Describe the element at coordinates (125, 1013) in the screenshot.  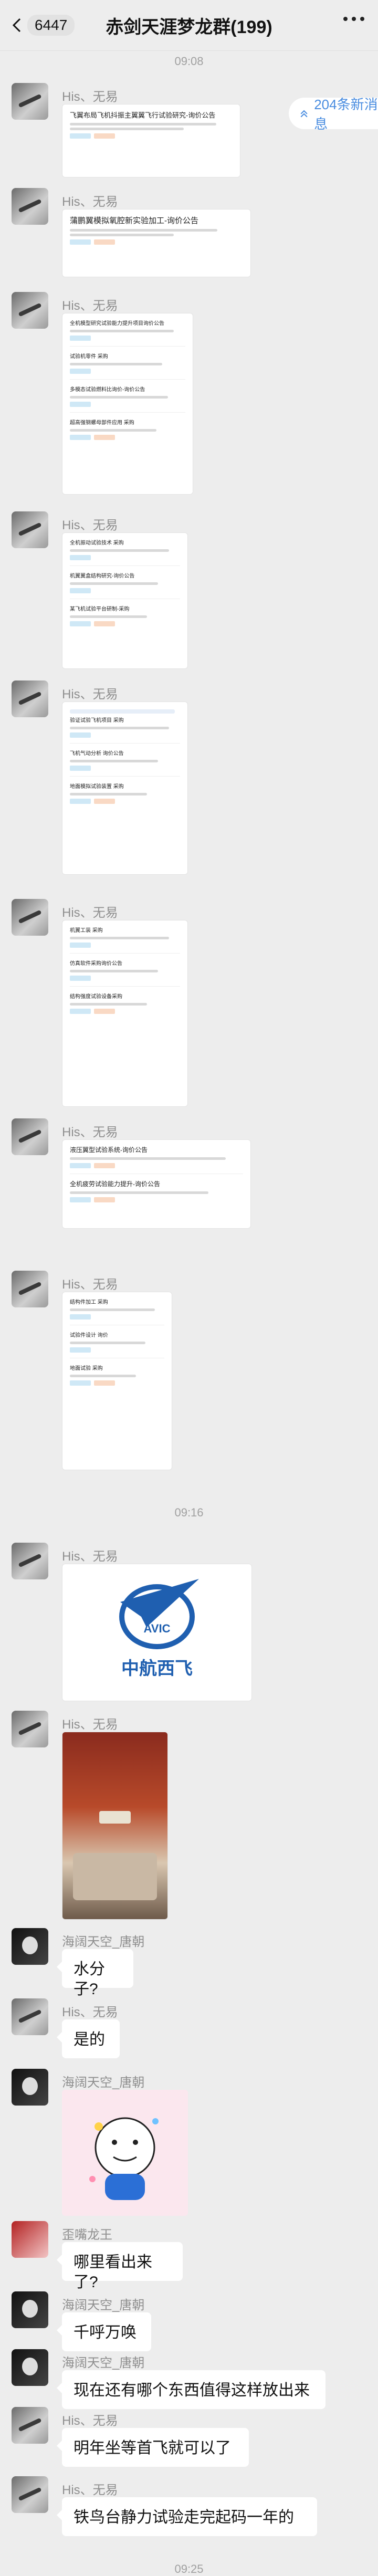
I see `shared-image: 机翼工装 采购 仿真软件采购询价公告 结构强度试验设备采购` at that location.